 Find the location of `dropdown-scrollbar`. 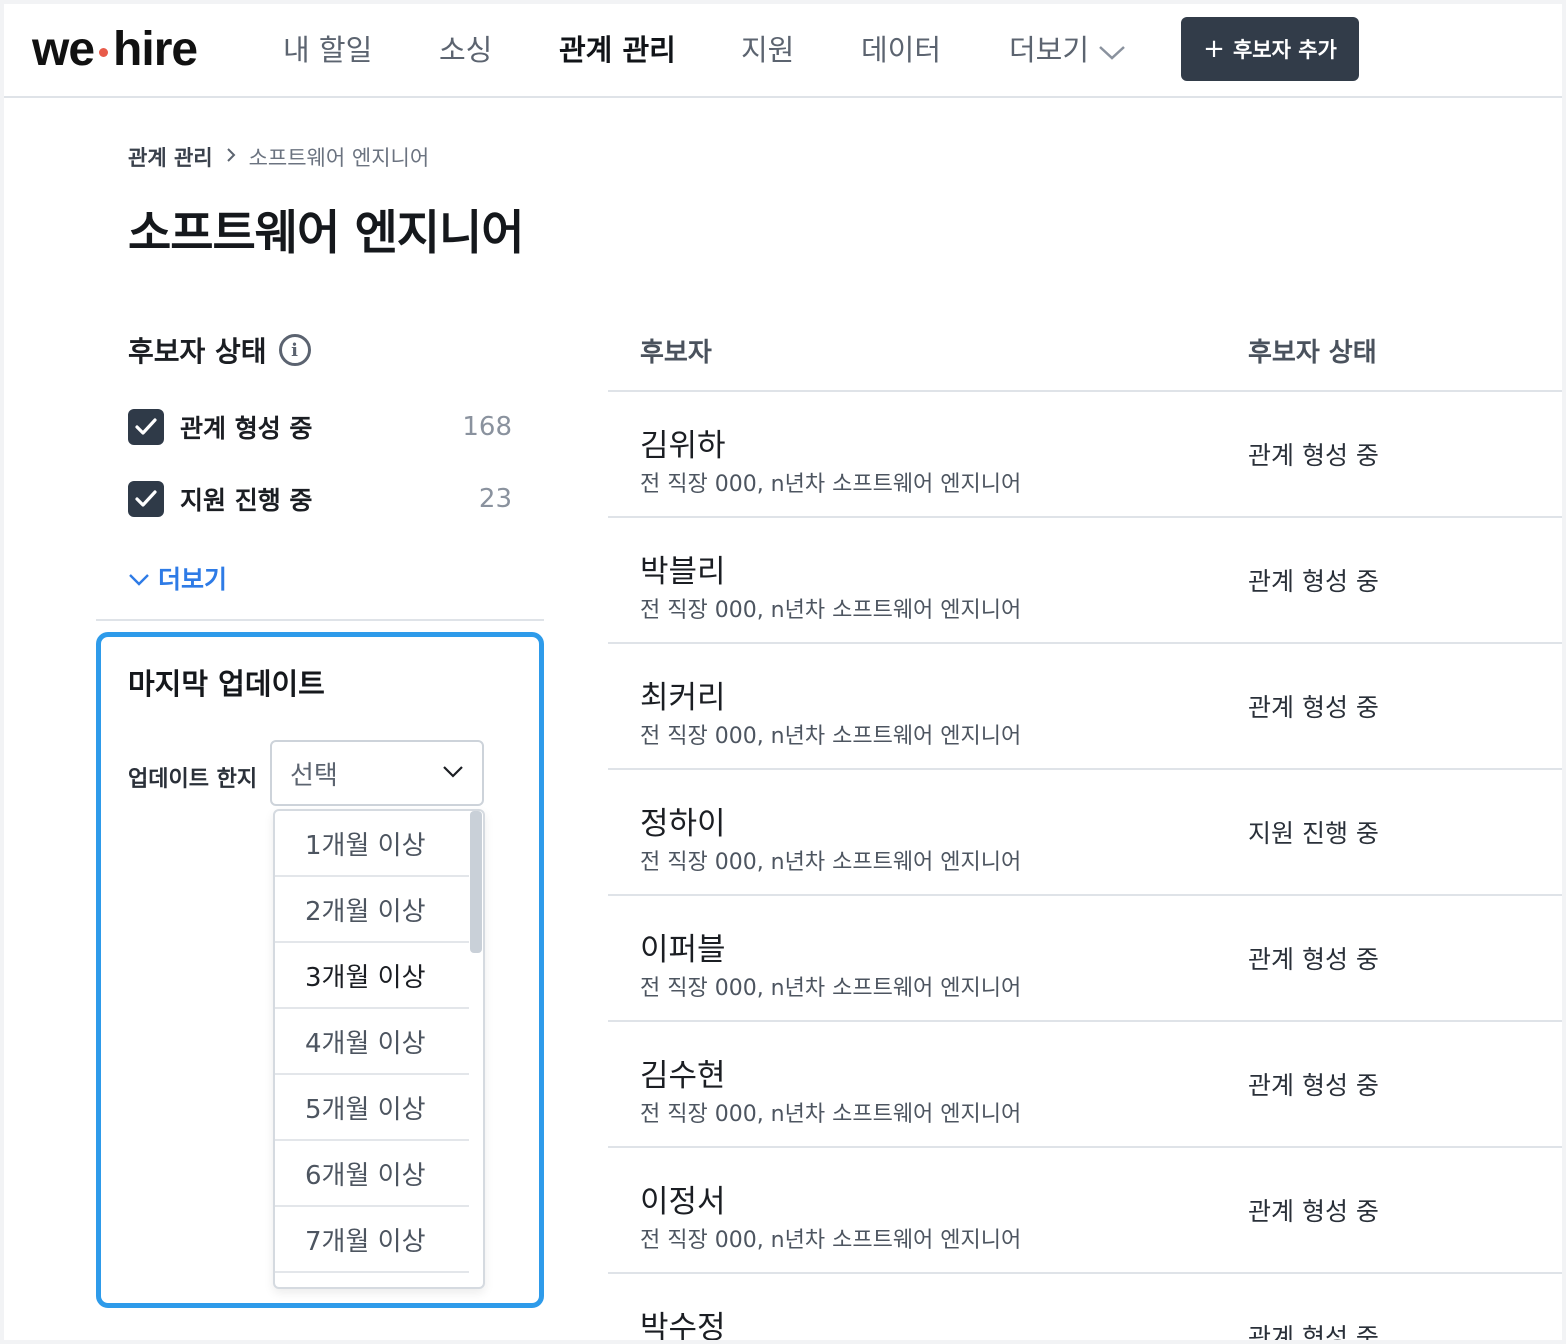

dropdown-scrollbar is located at coordinates (476, 882).